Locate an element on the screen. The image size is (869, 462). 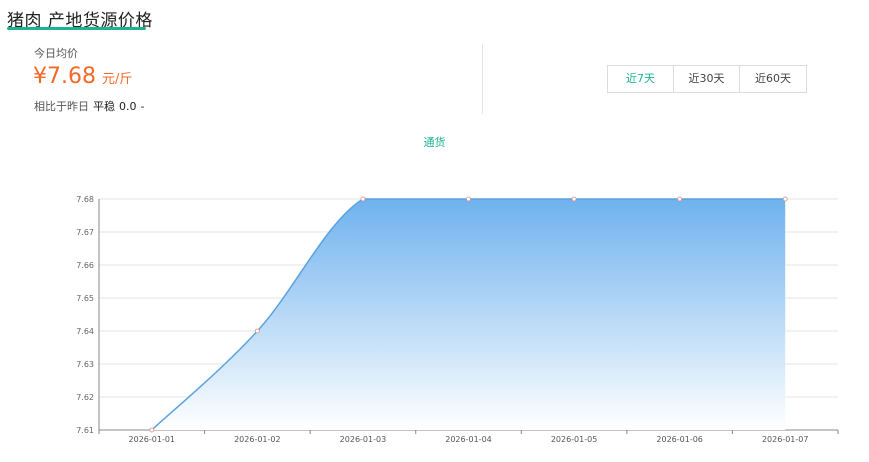
y-tick-label: 7.61 is located at coordinates (85, 430).